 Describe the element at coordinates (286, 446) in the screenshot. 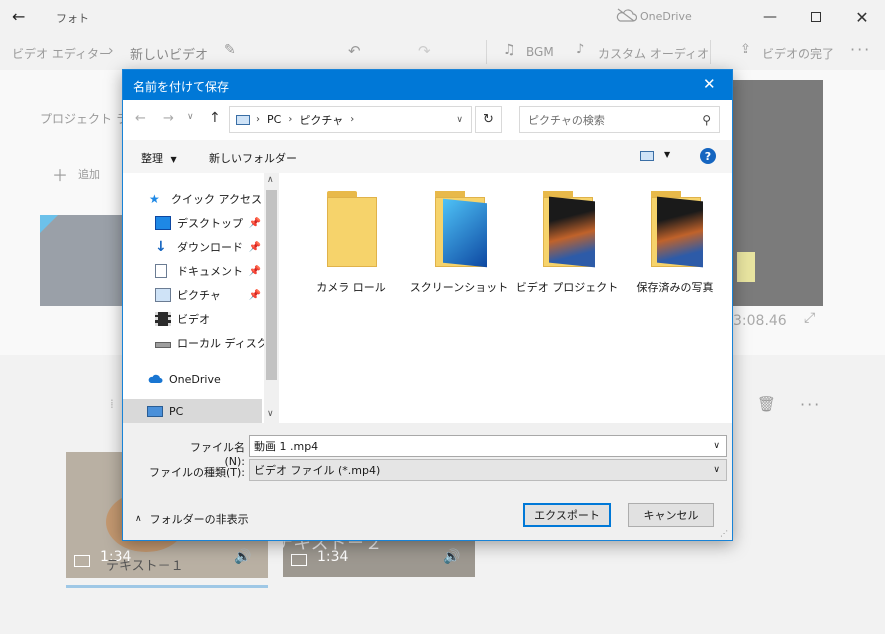

I see `filename-value: 動画 1 .mp4` at that location.